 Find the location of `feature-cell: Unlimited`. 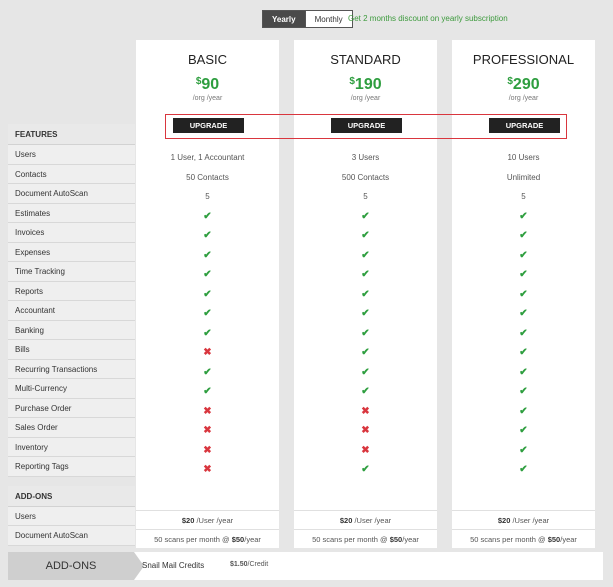

feature-cell: Unlimited is located at coordinates (523, 177).